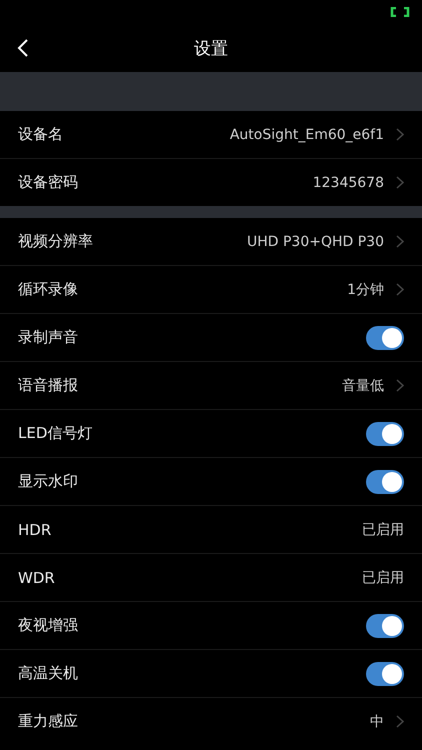 The image size is (422, 750). Describe the element at coordinates (211, 482) in the screenshot. I see `settings-row: 显示水印` at that location.